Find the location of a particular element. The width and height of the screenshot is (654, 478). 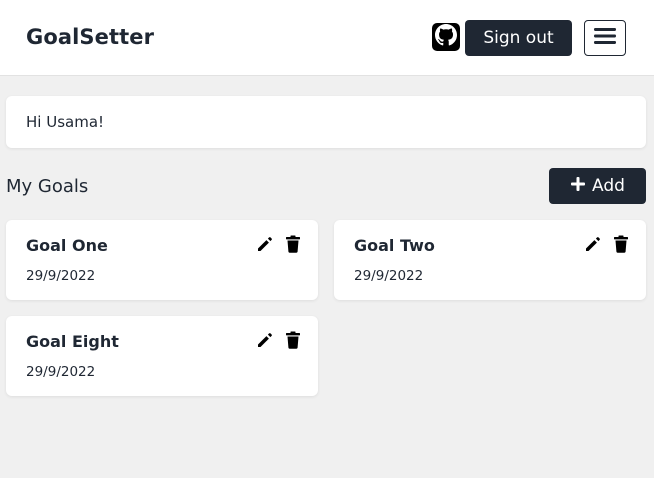

brand-title: GoalSetter is located at coordinates (90, 37).